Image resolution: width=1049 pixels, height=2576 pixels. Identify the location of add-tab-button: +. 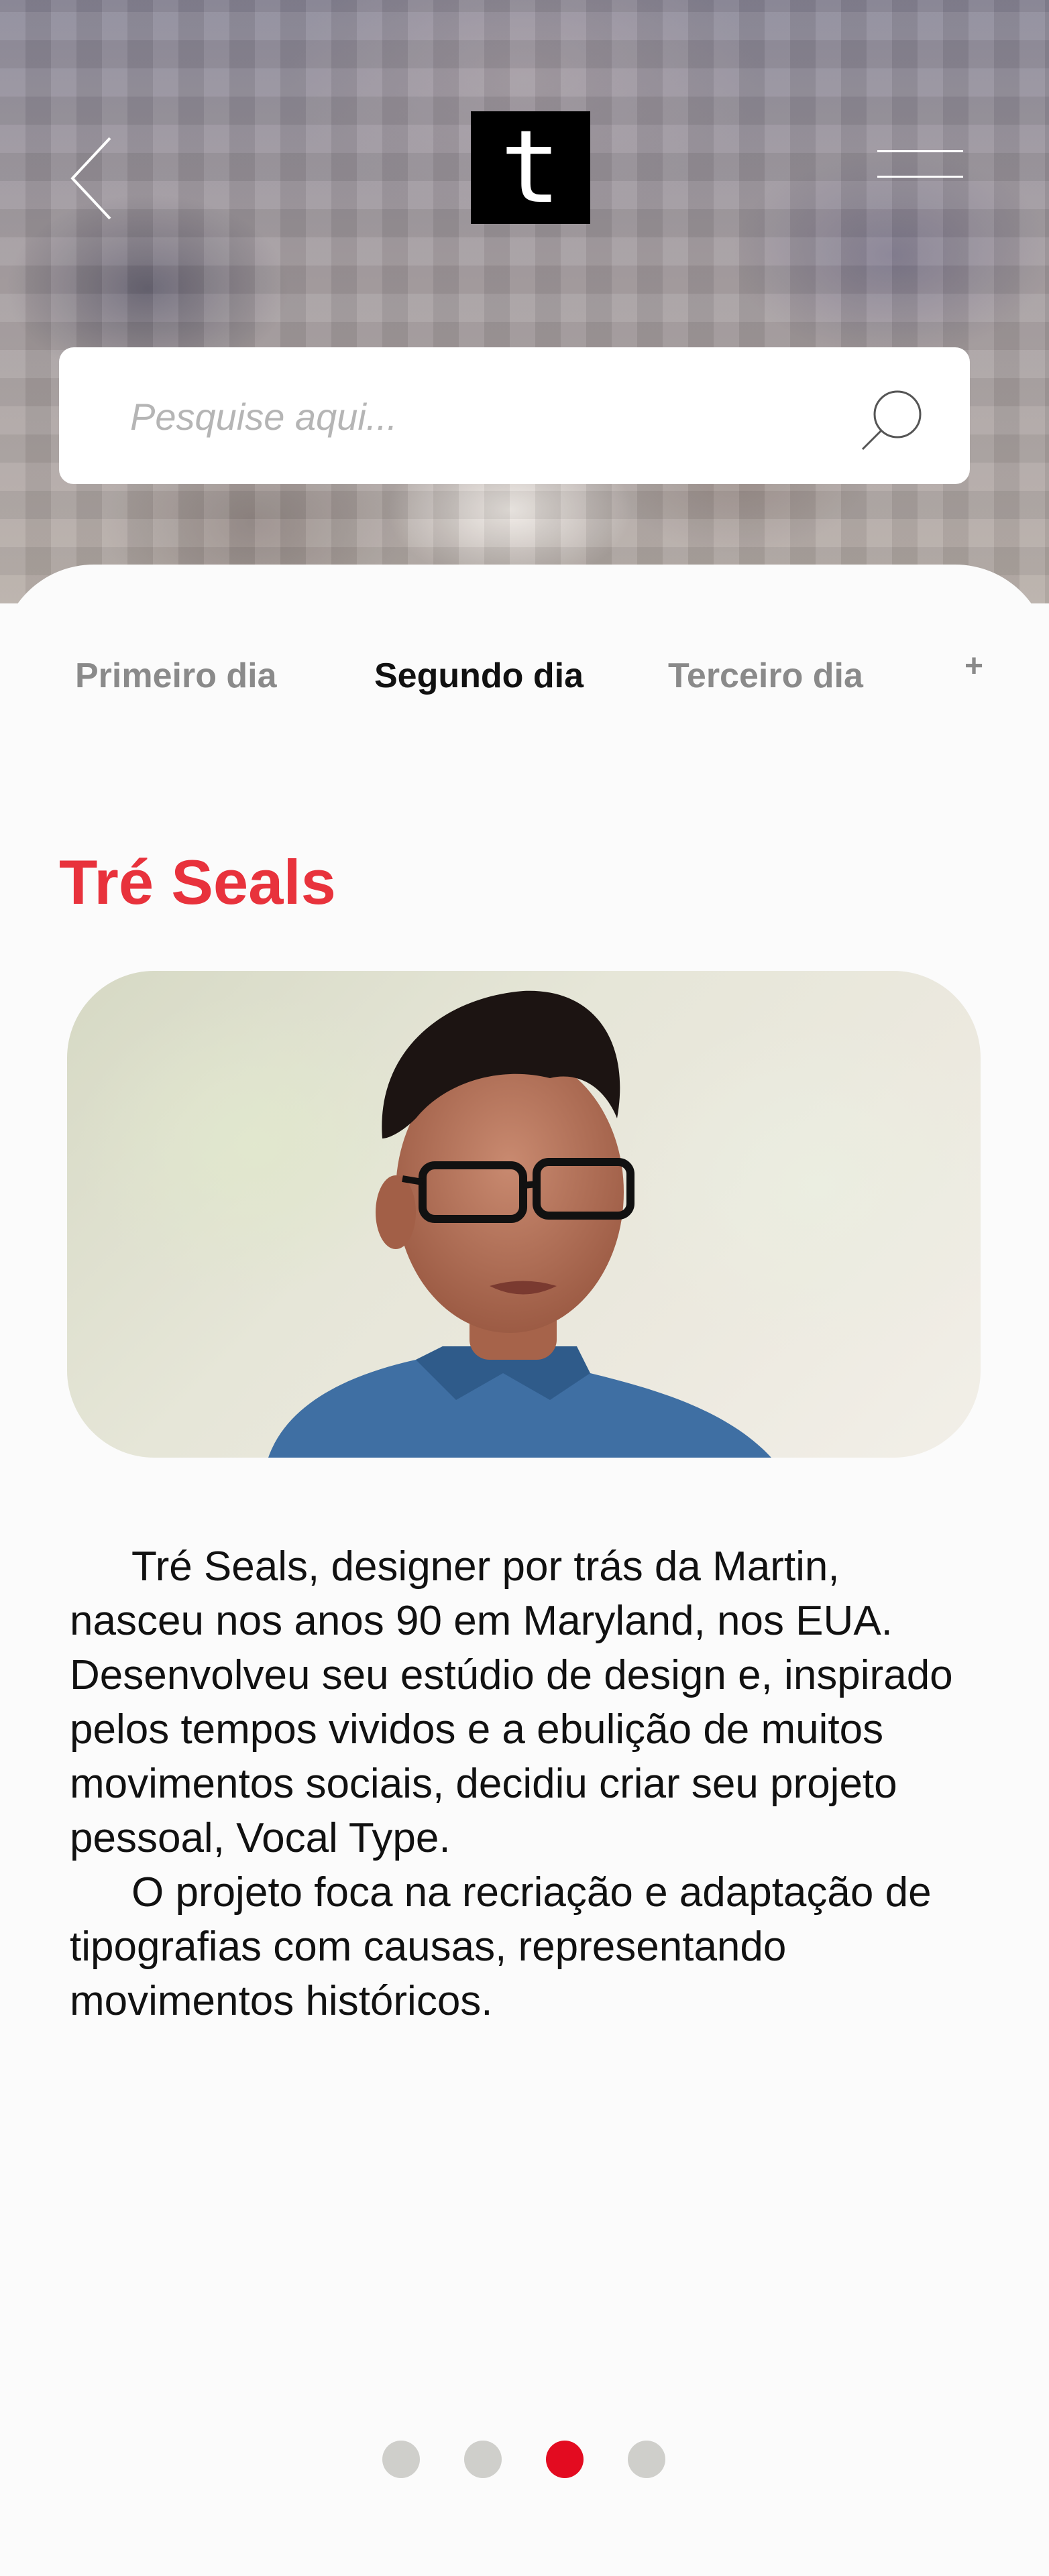
(973, 666).